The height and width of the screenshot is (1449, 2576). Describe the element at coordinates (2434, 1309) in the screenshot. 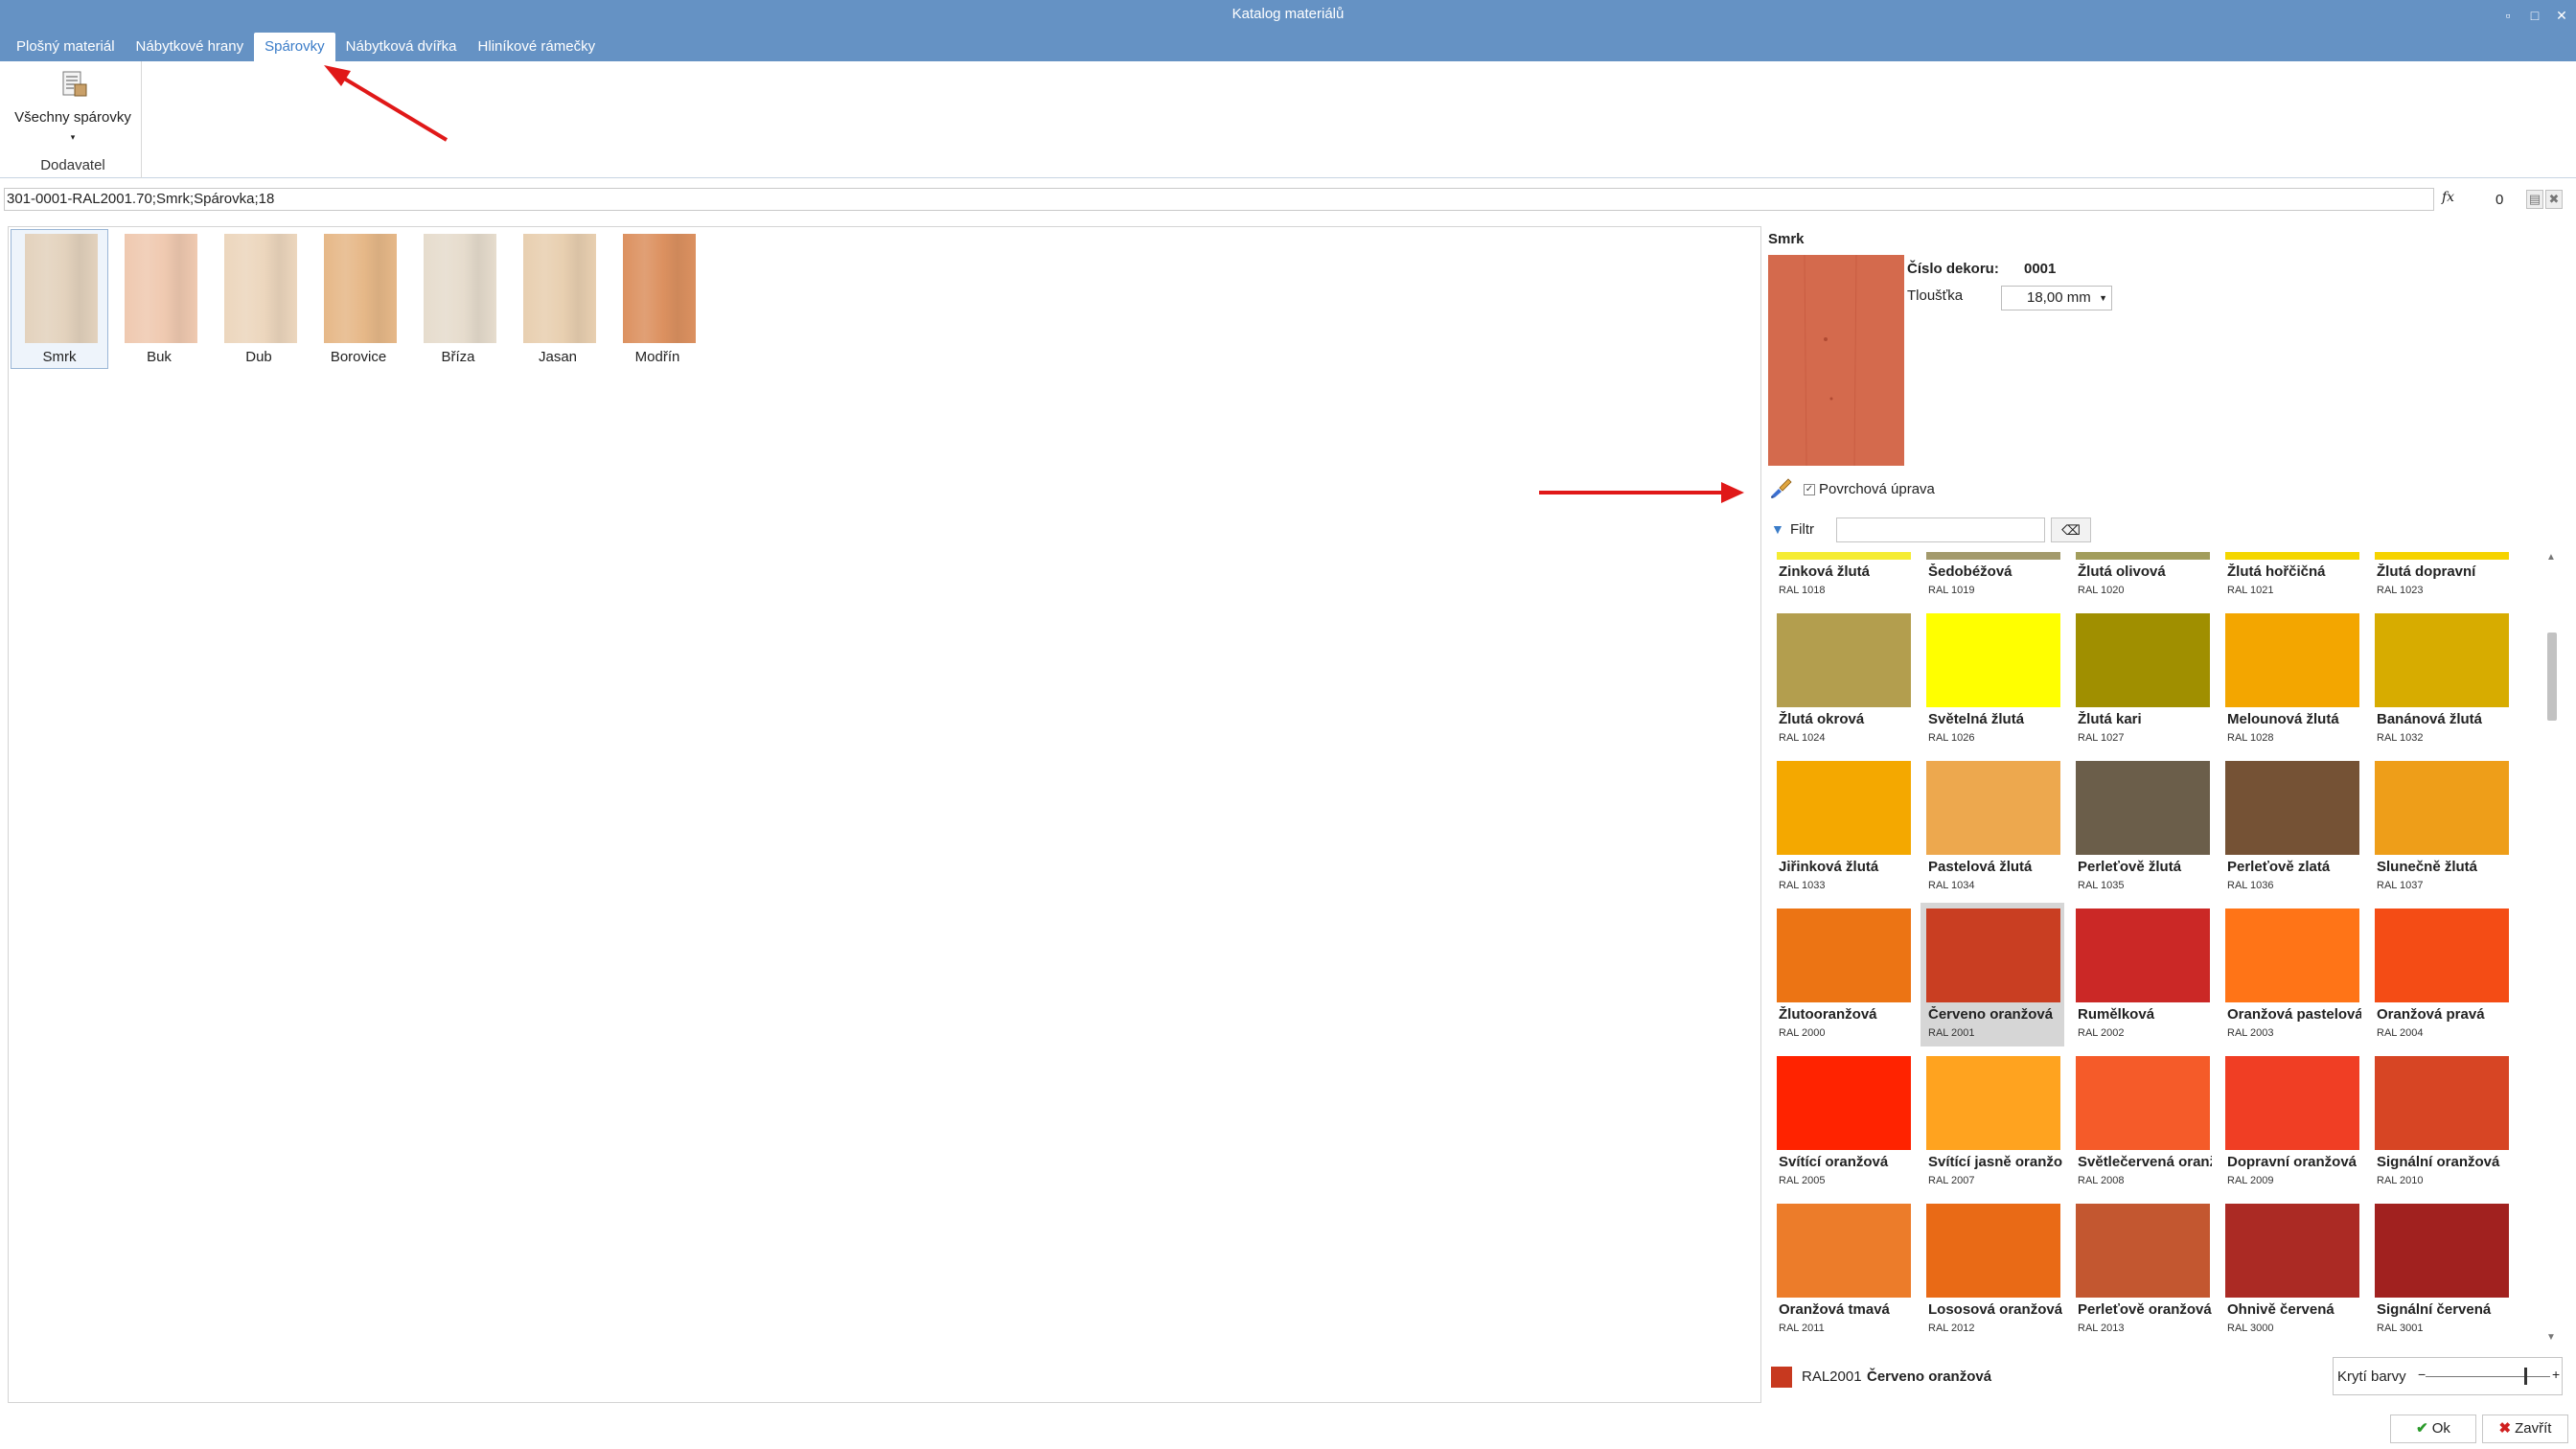

I see `swatch-name: Signální červená` at that location.